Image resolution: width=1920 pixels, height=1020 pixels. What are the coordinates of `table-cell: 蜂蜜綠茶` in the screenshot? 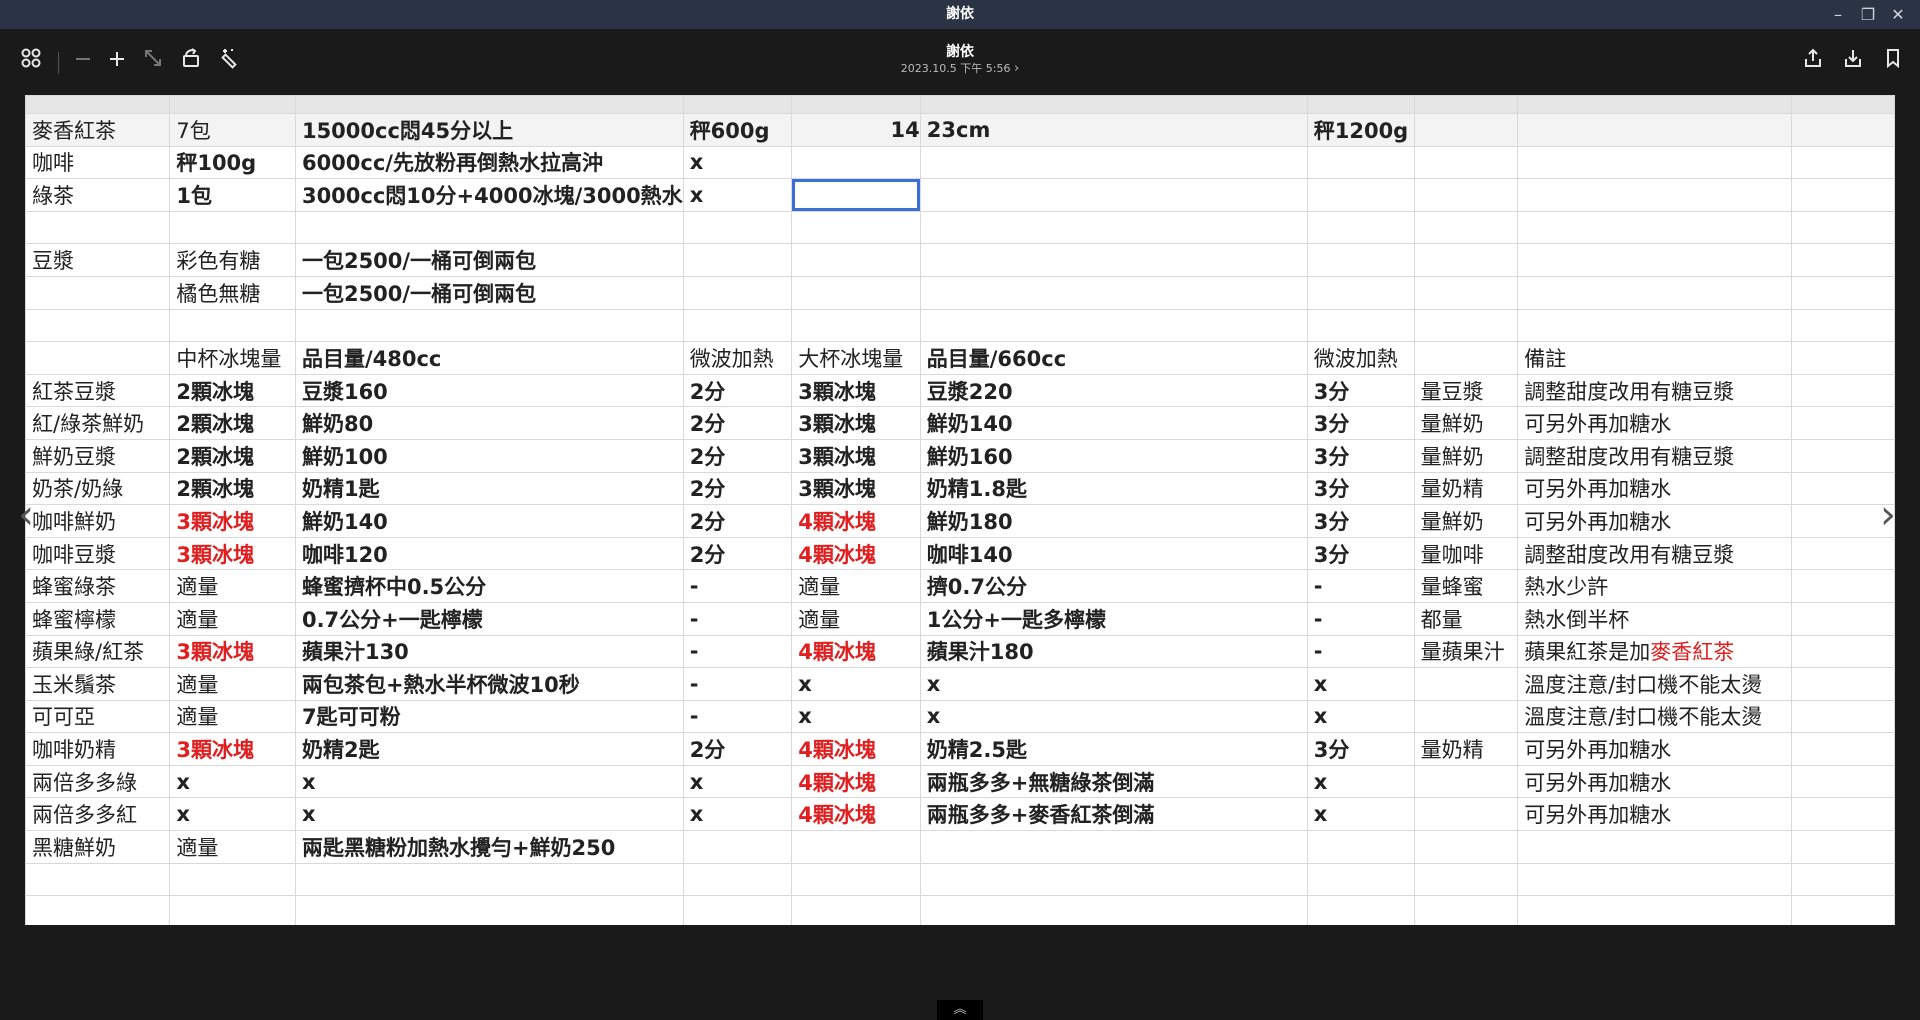 It's located at (98, 586).